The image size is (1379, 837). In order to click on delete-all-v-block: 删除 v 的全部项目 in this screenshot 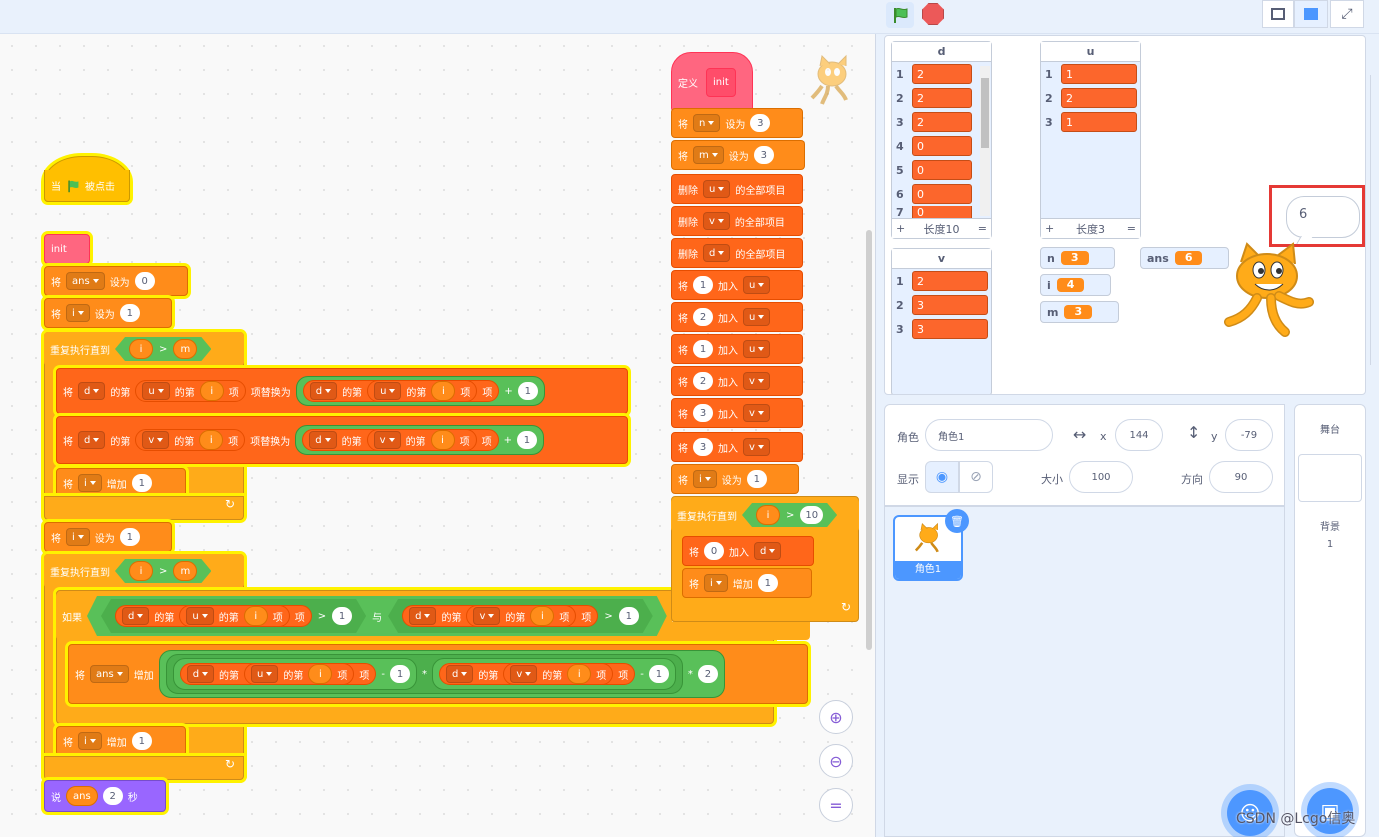, I will do `click(737, 221)`.